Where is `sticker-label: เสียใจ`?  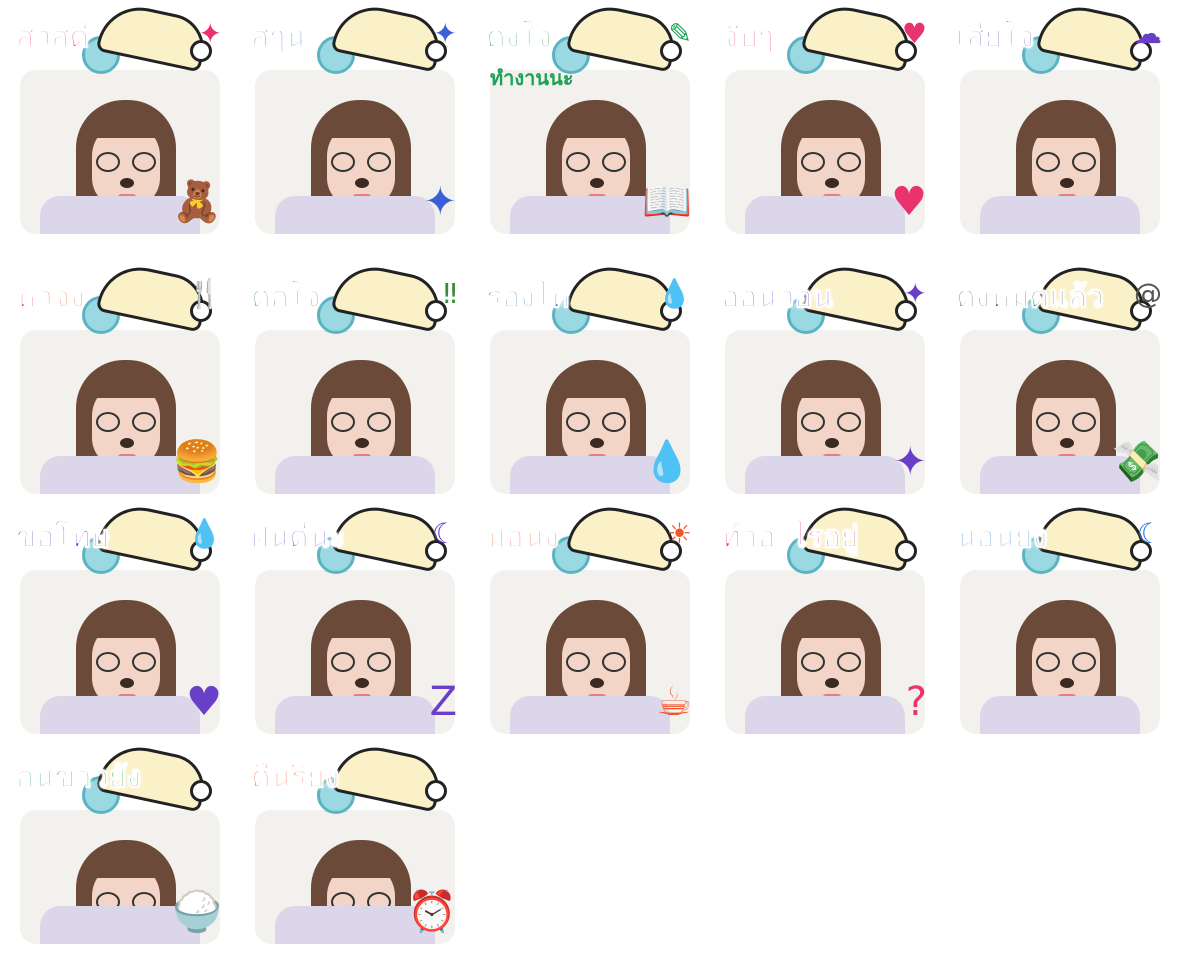 sticker-label: เสียใจ is located at coordinates (995, 38).